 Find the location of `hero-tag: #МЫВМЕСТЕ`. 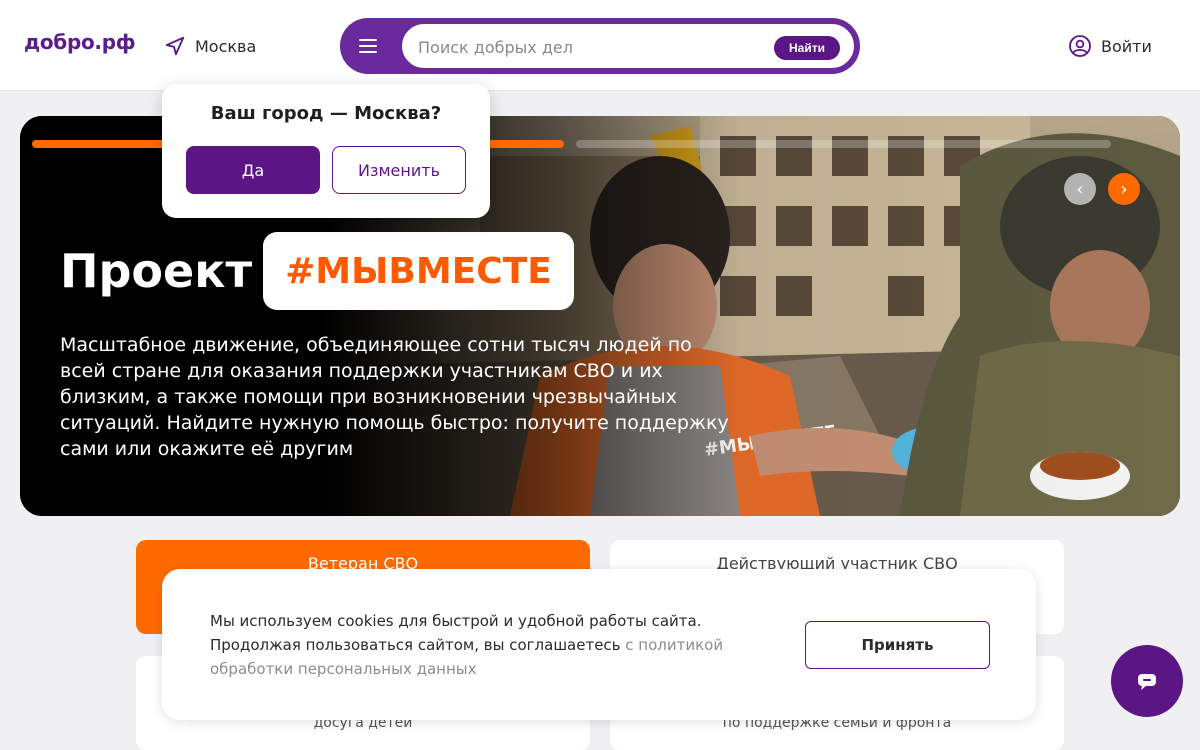

hero-tag: #МЫВМЕСТЕ is located at coordinates (418, 271).